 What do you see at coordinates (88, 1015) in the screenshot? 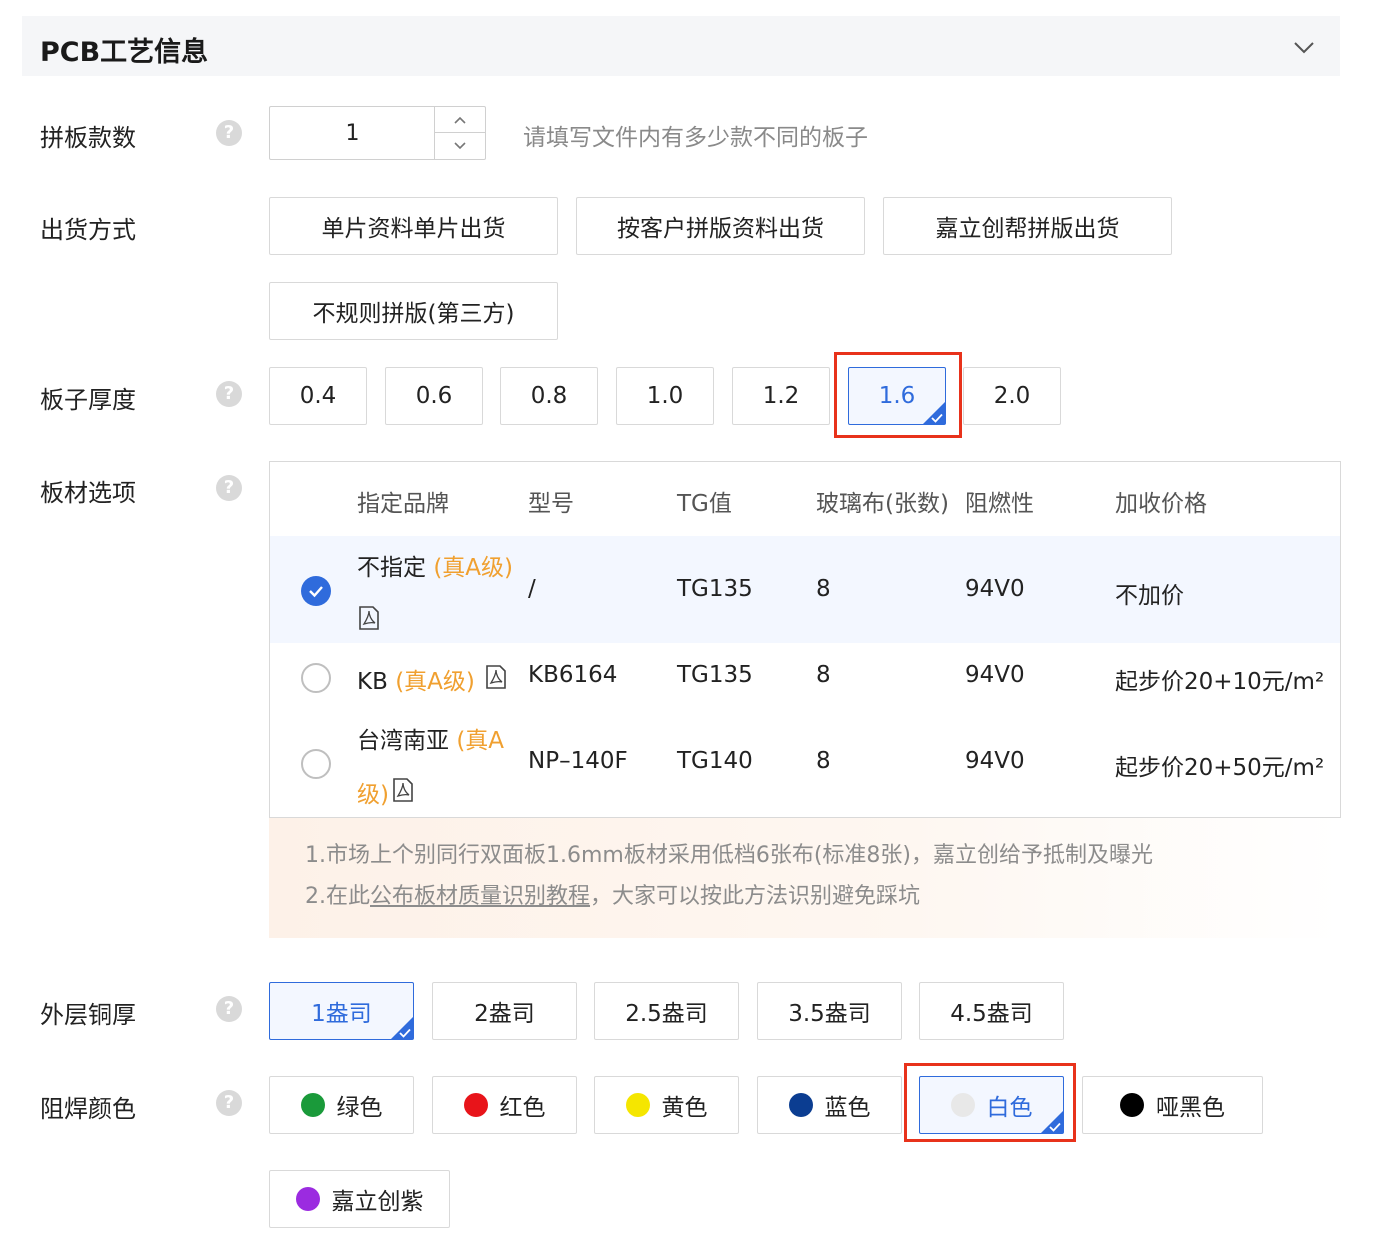
I see `copper-label: 外层铜厚` at bounding box center [88, 1015].